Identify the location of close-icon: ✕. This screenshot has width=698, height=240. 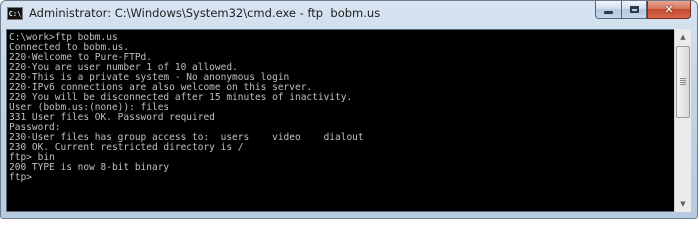
(669, 9).